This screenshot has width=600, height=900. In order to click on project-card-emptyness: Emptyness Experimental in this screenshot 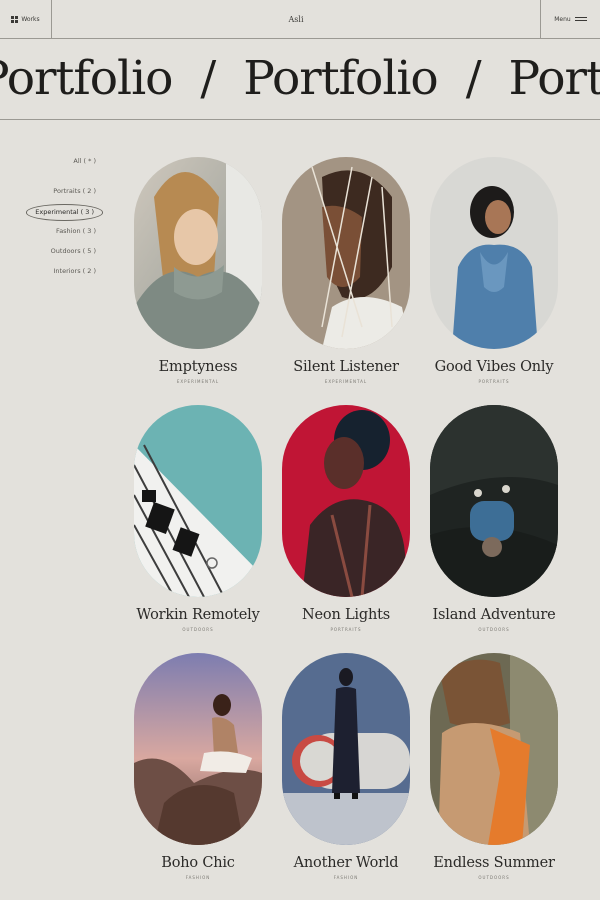, I will do `click(198, 270)`.